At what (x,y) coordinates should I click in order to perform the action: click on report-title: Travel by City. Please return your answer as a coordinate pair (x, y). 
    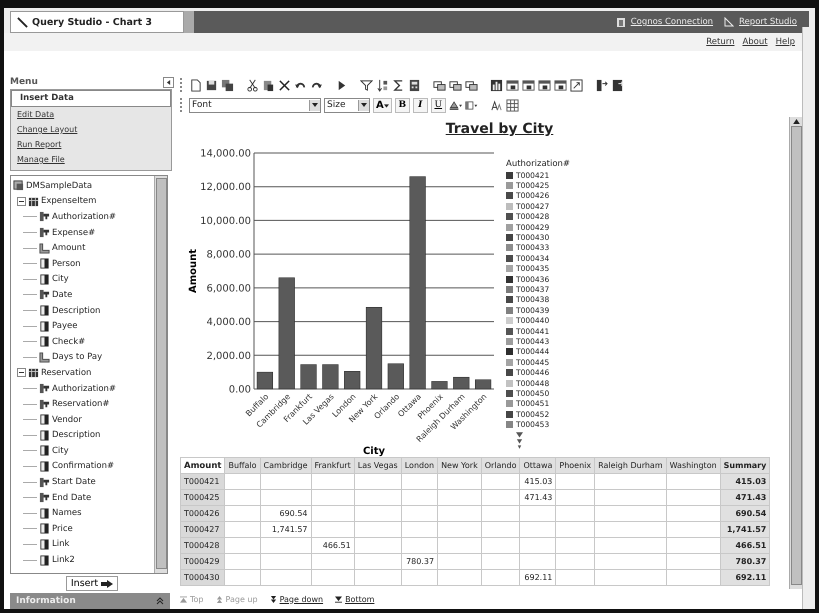
    Looking at the image, I should click on (500, 129).